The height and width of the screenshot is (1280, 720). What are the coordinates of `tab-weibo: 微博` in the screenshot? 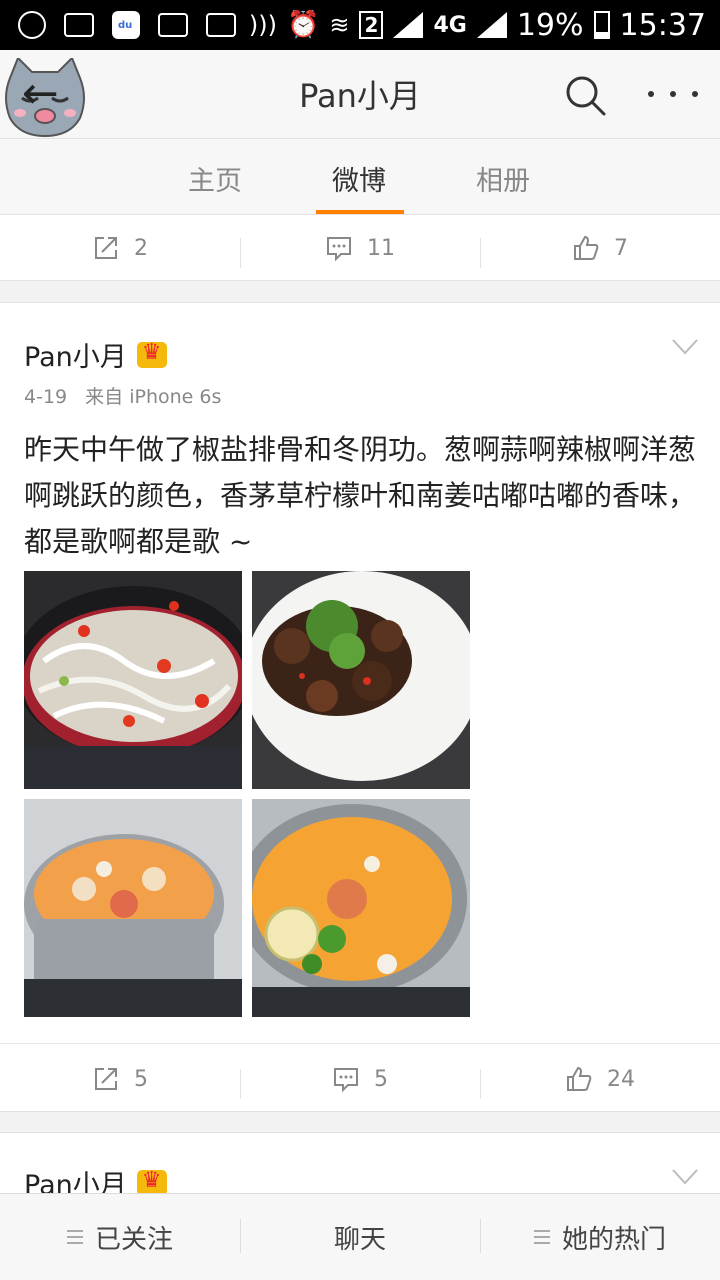 It's located at (359, 178).